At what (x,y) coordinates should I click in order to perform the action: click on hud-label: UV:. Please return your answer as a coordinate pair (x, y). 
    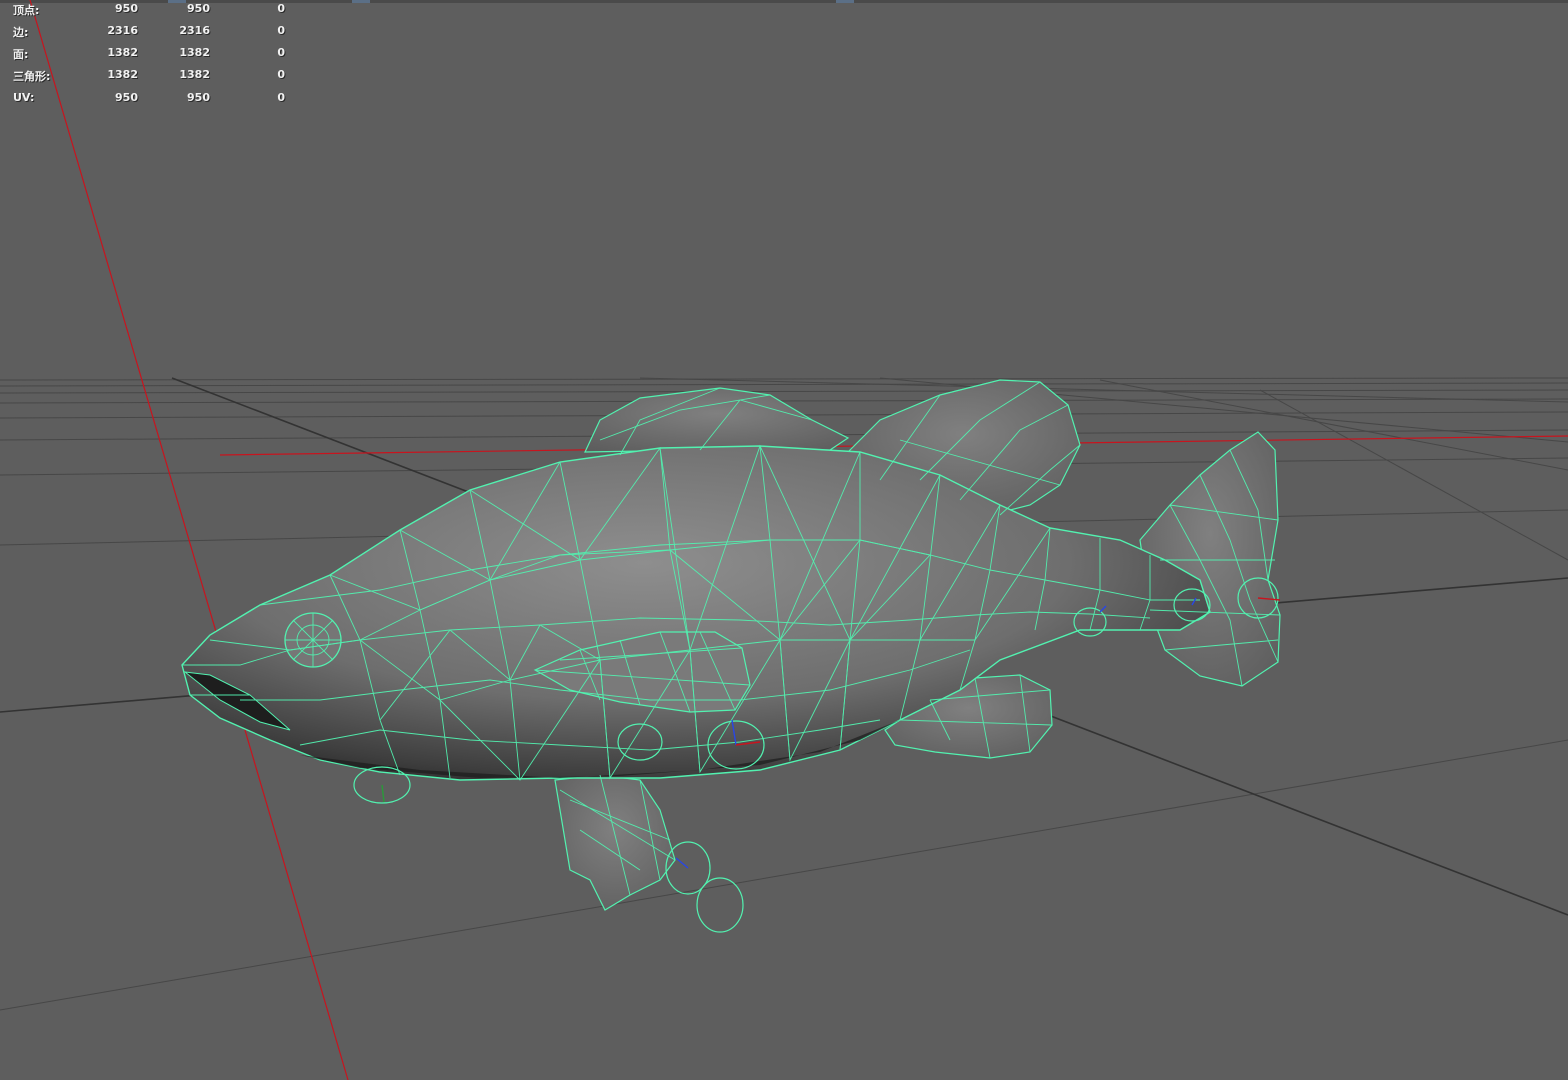
    Looking at the image, I should click on (24, 97).